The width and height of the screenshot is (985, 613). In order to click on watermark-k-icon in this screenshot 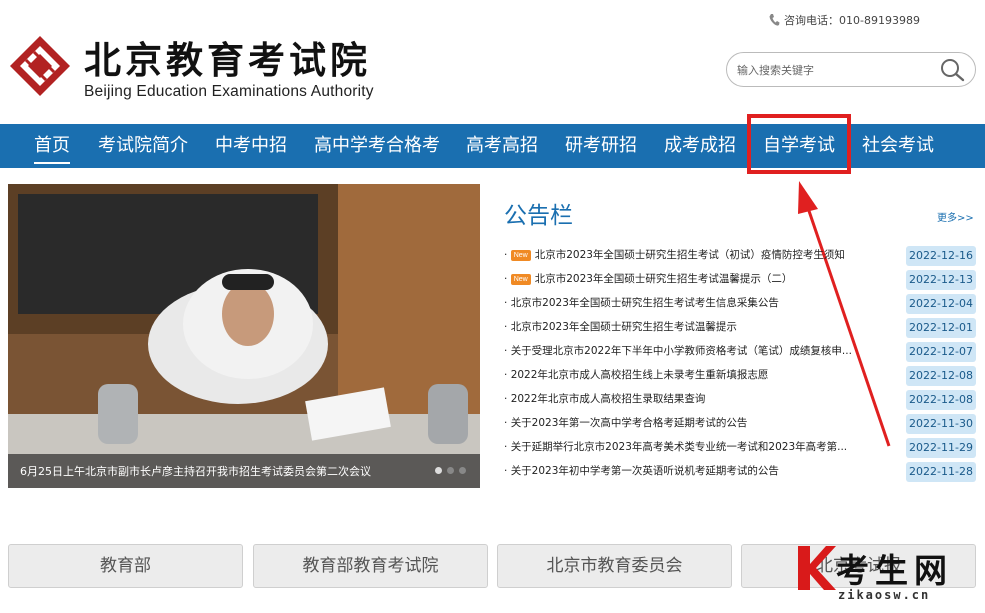, I will do `click(817, 568)`.